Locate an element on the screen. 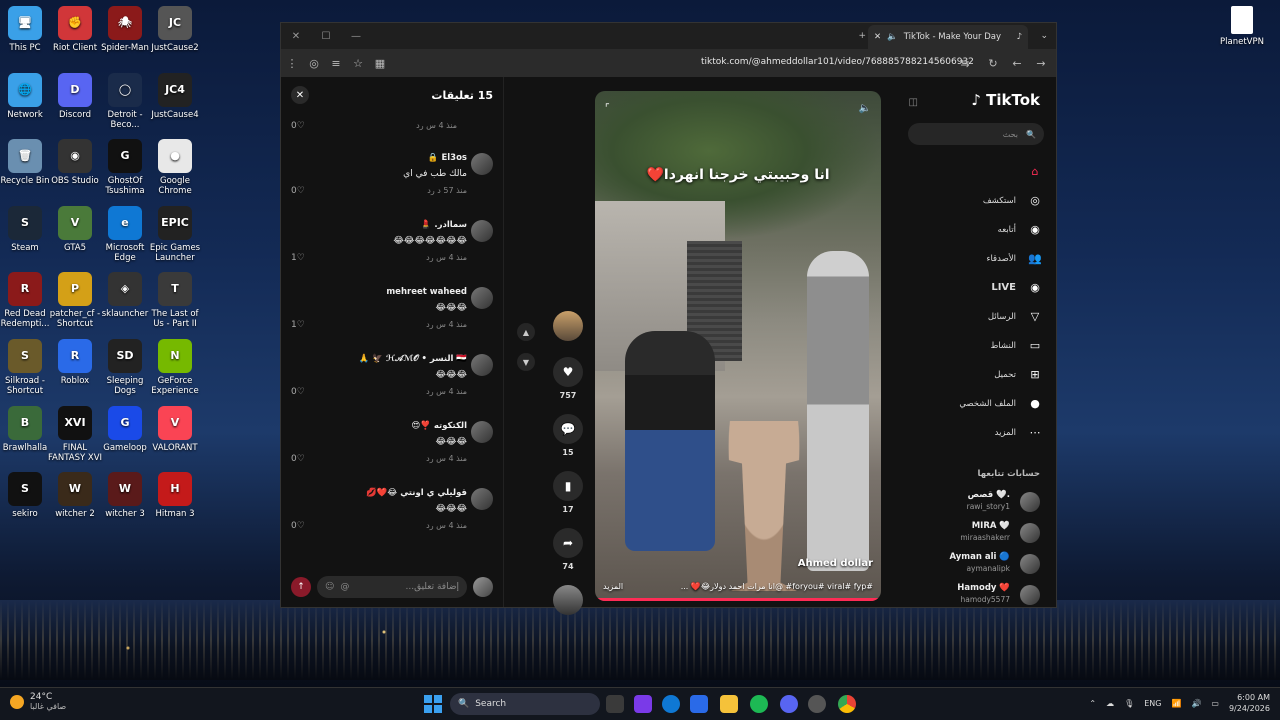  edge-taskbar-icon is located at coordinates (671, 704).